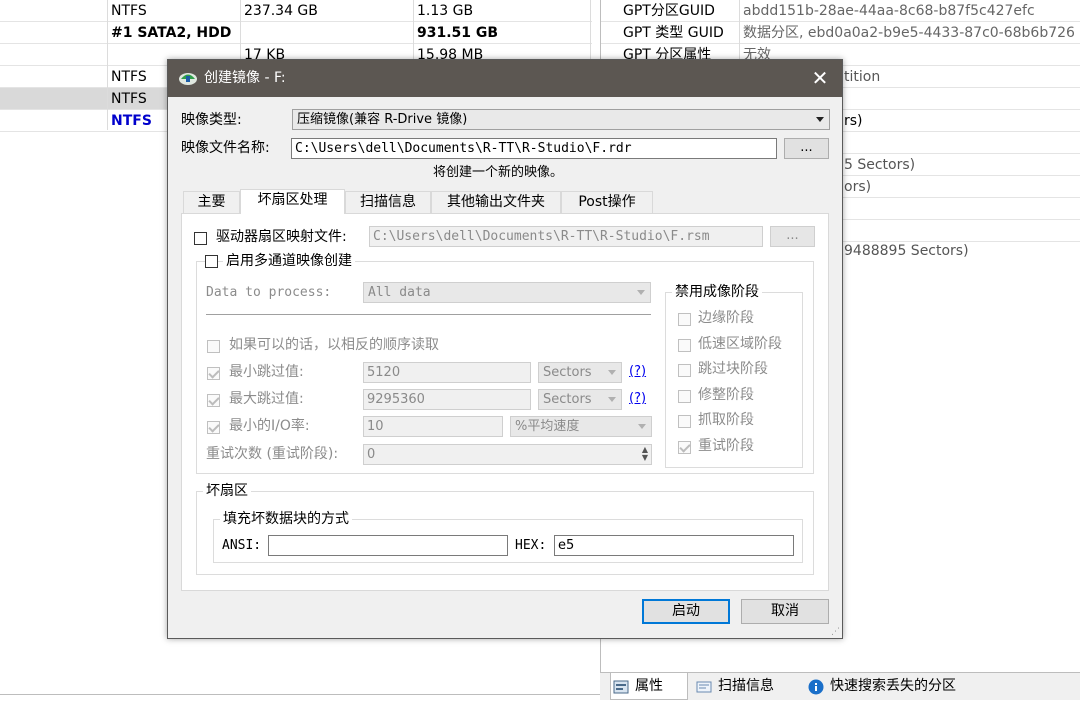  What do you see at coordinates (726, 318) in the screenshot?
I see `phase-label: 边缘阶段` at bounding box center [726, 318].